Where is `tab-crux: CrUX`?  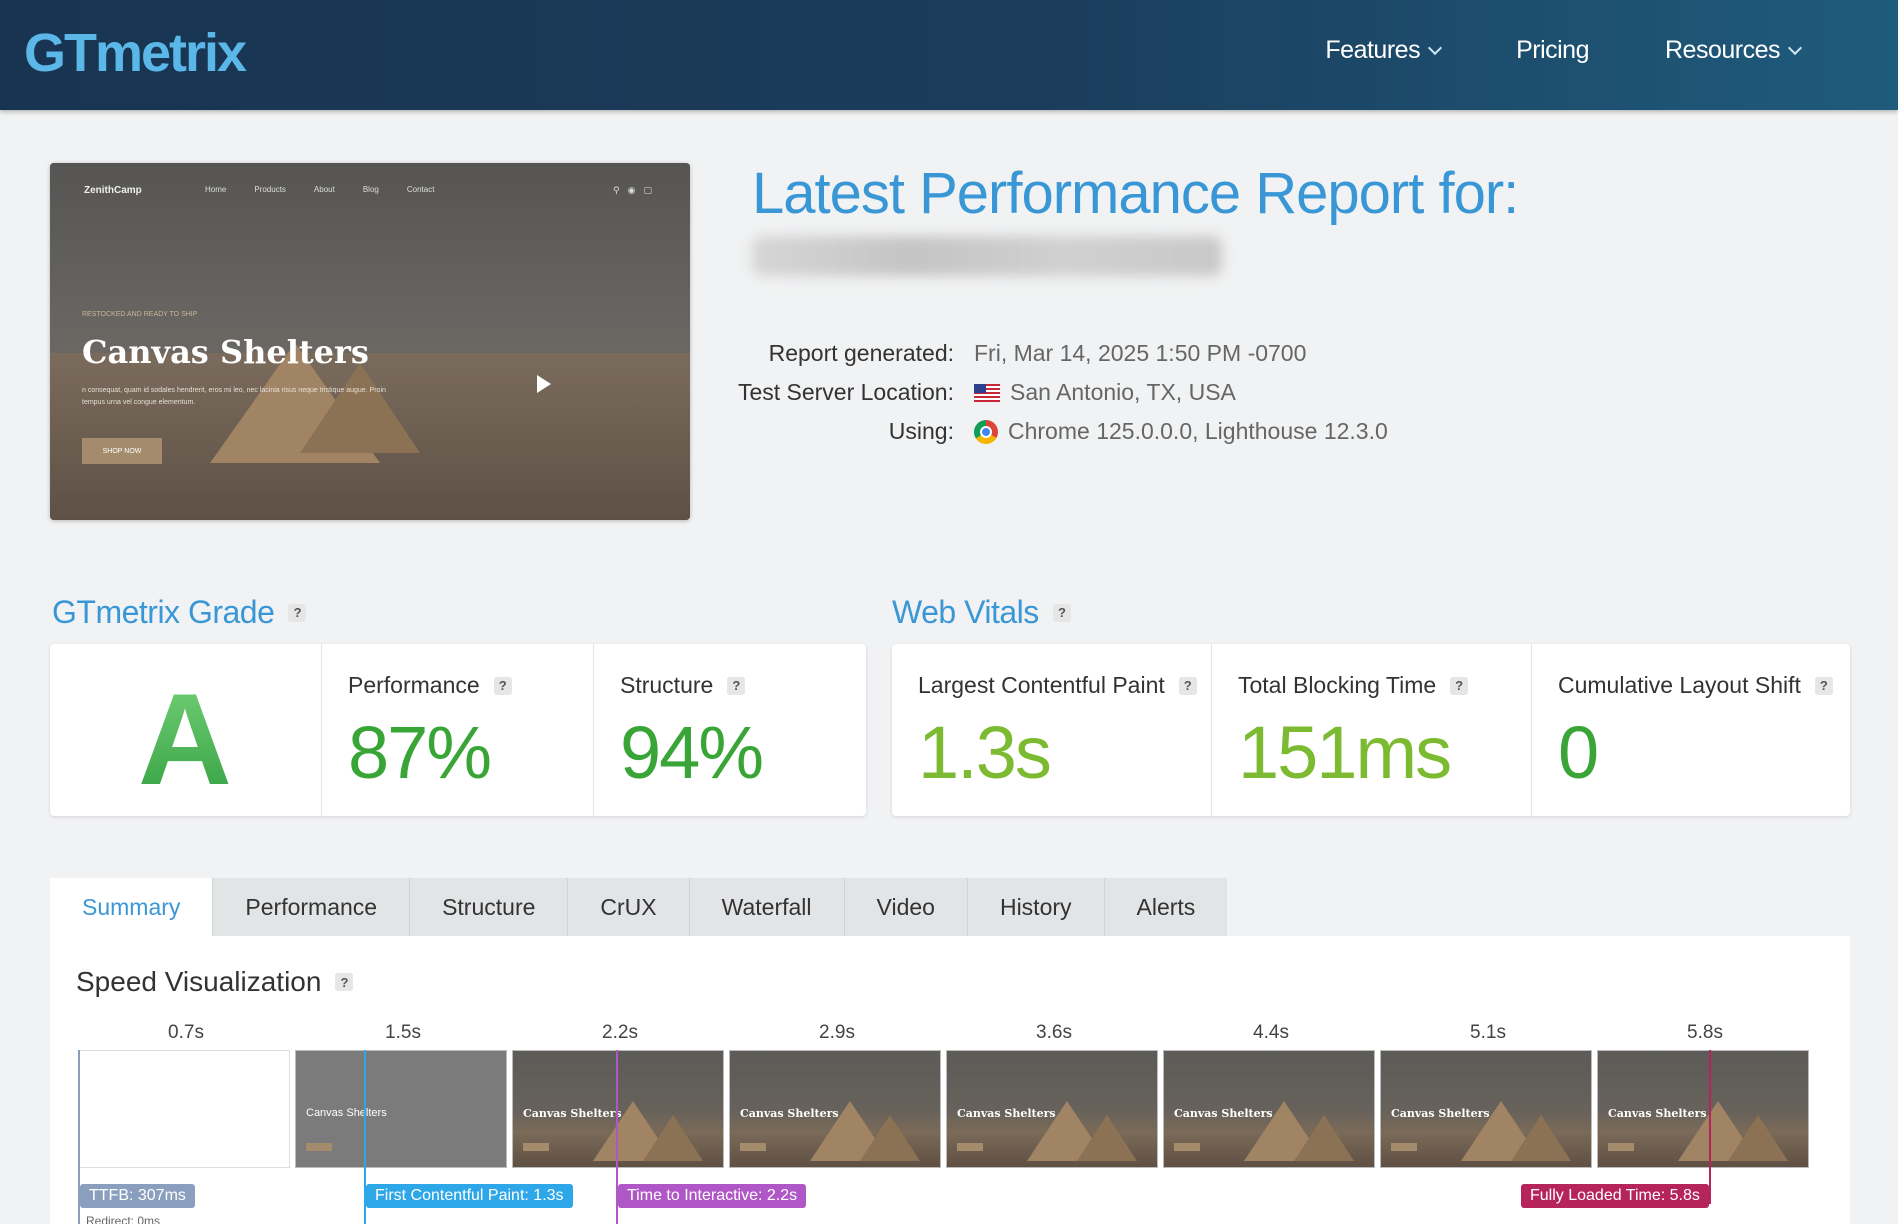
tab-crux: CrUX is located at coordinates (629, 907).